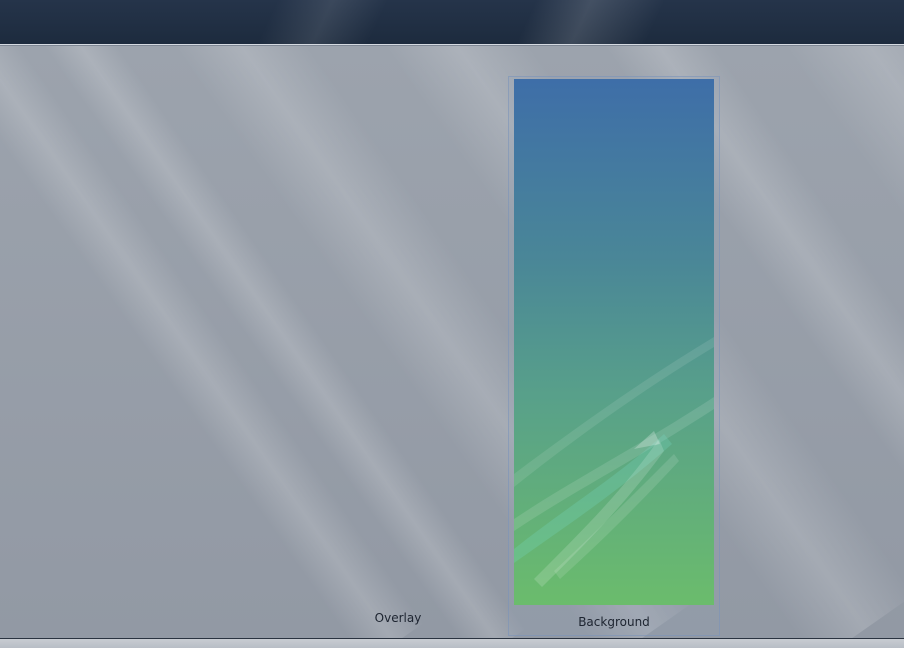 Image resolution: width=904 pixels, height=648 pixels. What do you see at coordinates (452, 23) in the screenshot?
I see `title-bar` at bounding box center [452, 23].